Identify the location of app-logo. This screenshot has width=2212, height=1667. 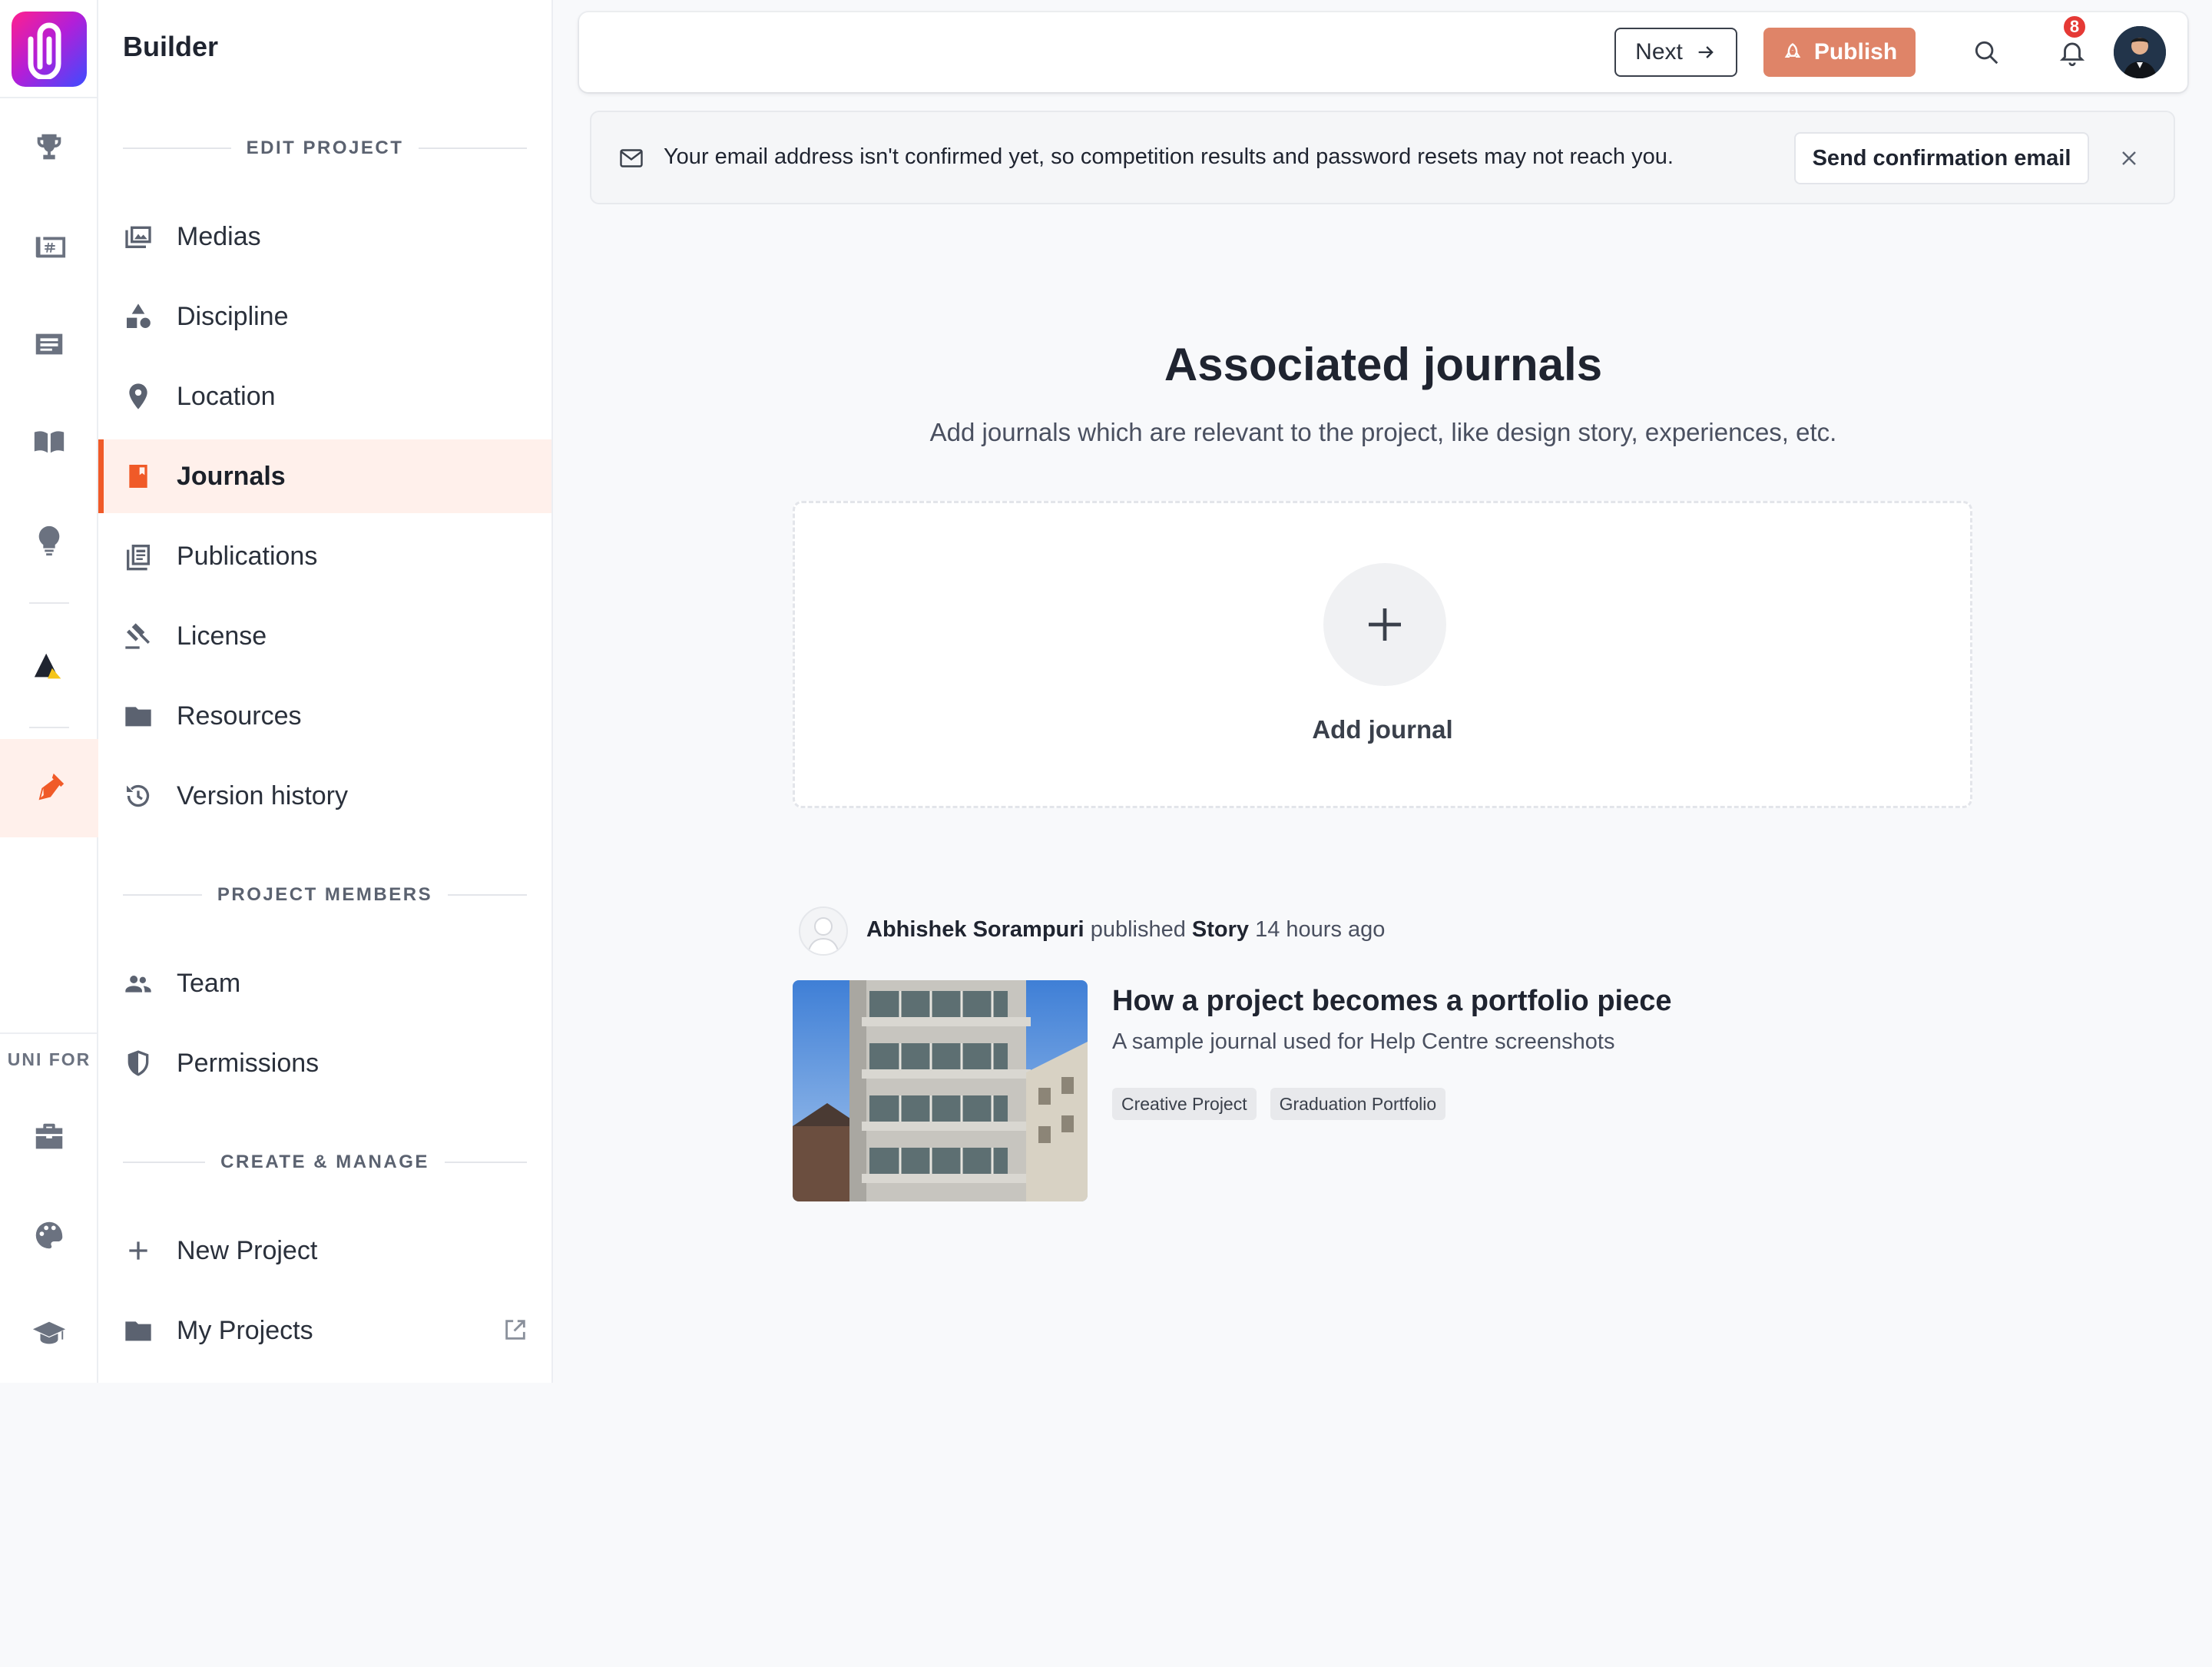
(49, 49).